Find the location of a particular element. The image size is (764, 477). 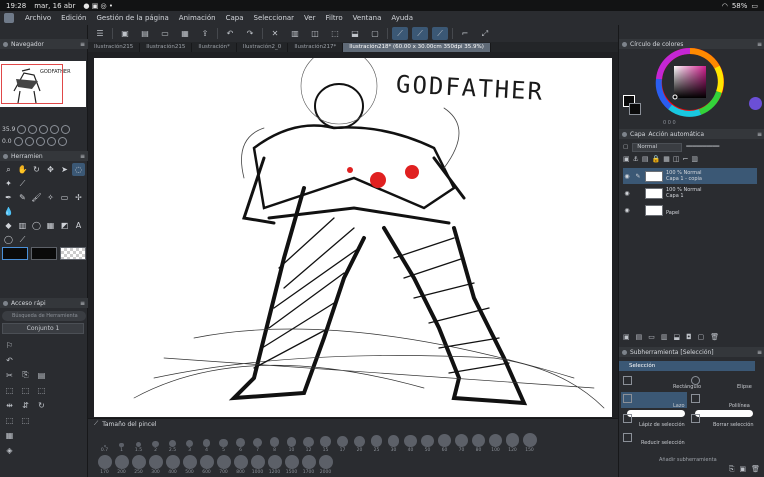

brush-tool-icon: 🖌 is located at coordinates (36, 197).